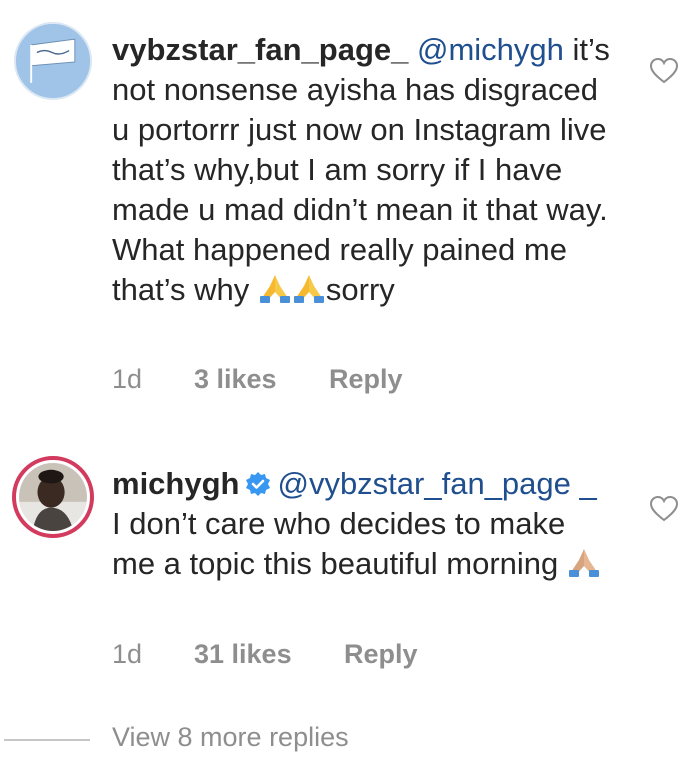 The width and height of the screenshot is (700, 758). I want to click on comment-mention: @michygh, so click(490, 49).